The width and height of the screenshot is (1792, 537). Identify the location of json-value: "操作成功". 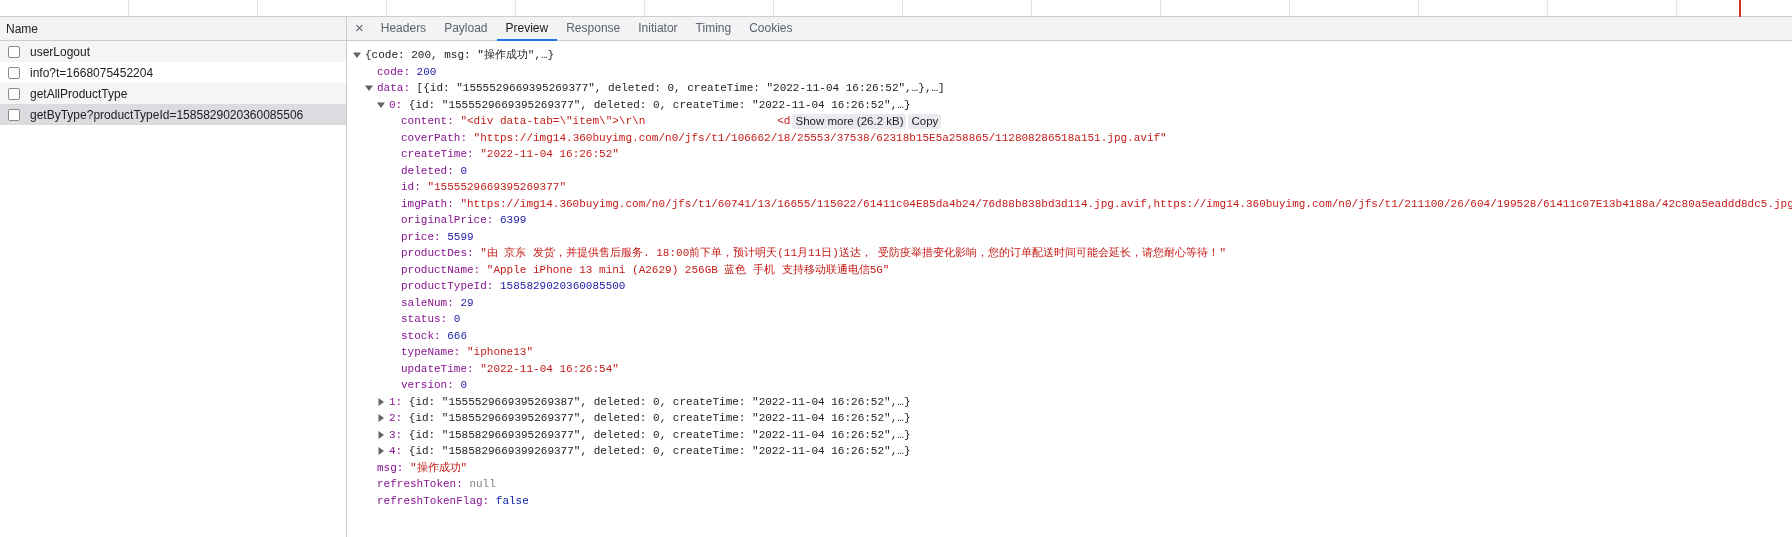
(439, 468).